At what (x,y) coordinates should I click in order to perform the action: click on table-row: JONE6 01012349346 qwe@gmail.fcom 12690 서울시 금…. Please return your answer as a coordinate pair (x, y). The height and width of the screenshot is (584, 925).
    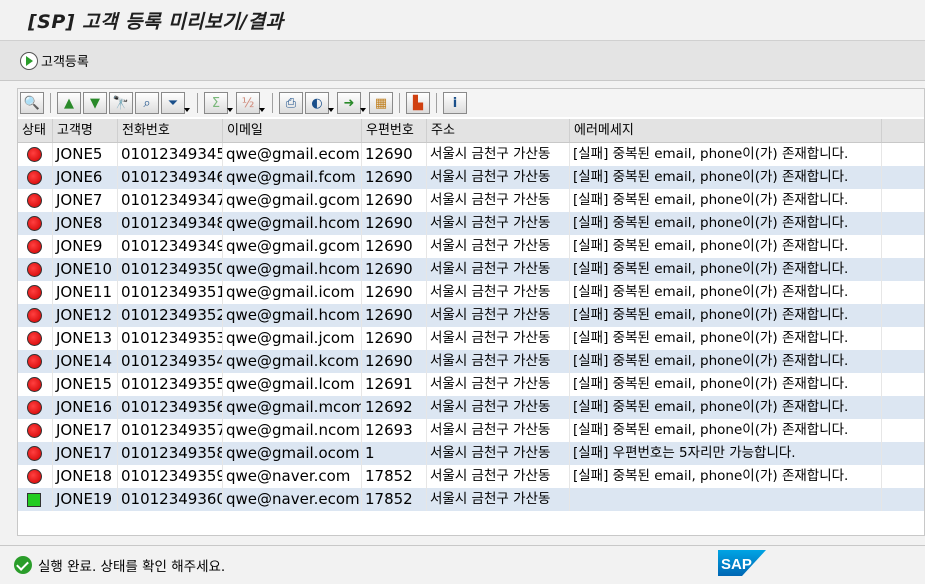
    Looking at the image, I should click on (471, 177).